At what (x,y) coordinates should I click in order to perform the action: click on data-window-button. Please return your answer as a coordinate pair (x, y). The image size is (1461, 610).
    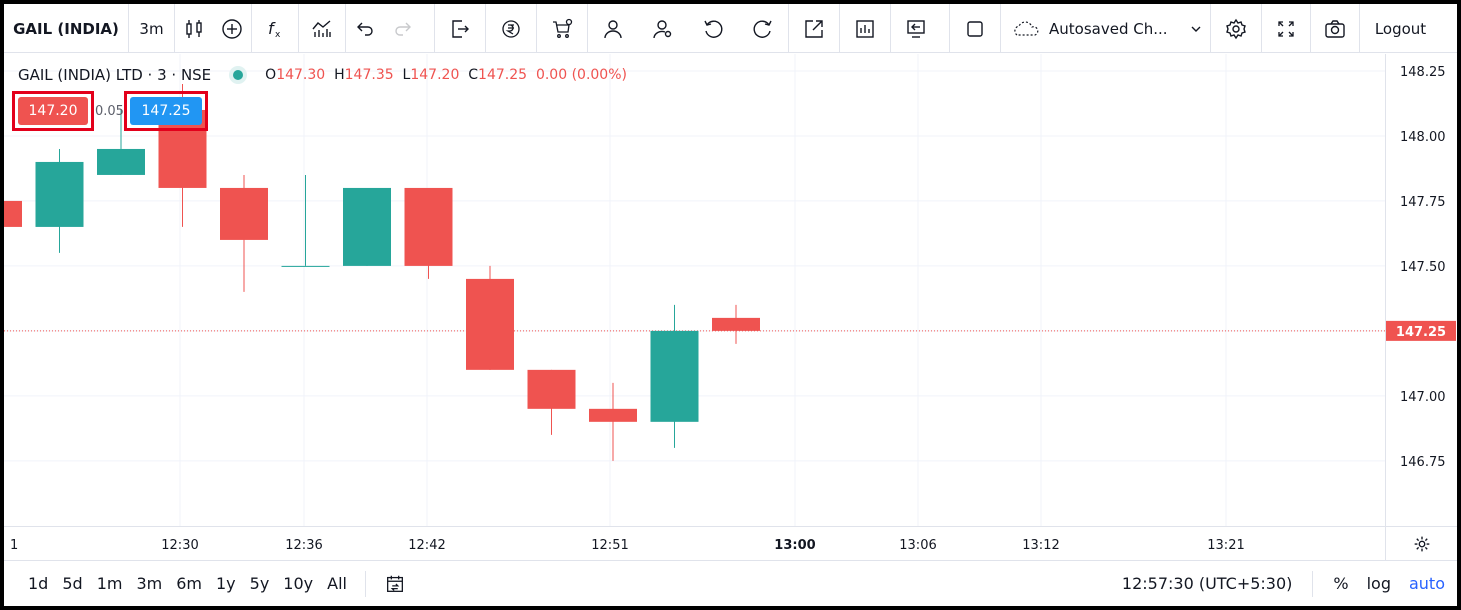
    Looking at the image, I should click on (865, 28).